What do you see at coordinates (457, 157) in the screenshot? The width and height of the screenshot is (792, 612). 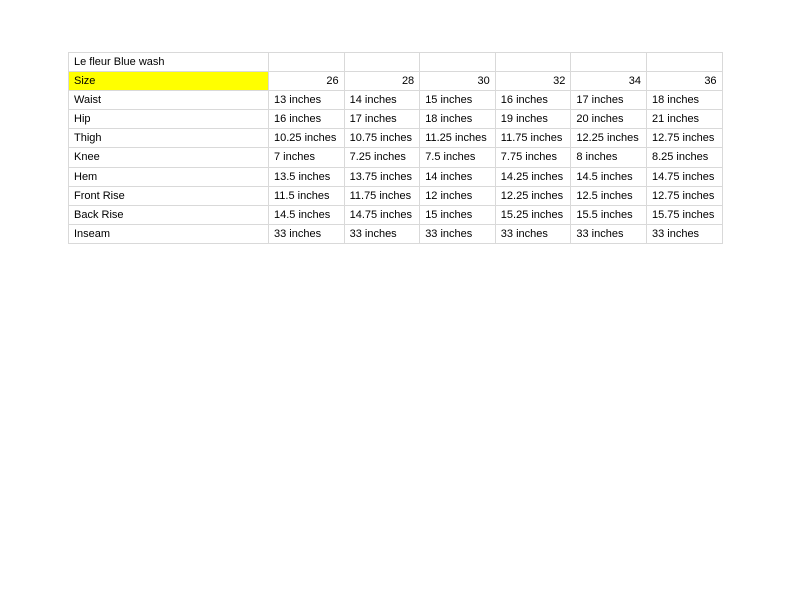 I see `measurement-value: 7.5 inches` at bounding box center [457, 157].